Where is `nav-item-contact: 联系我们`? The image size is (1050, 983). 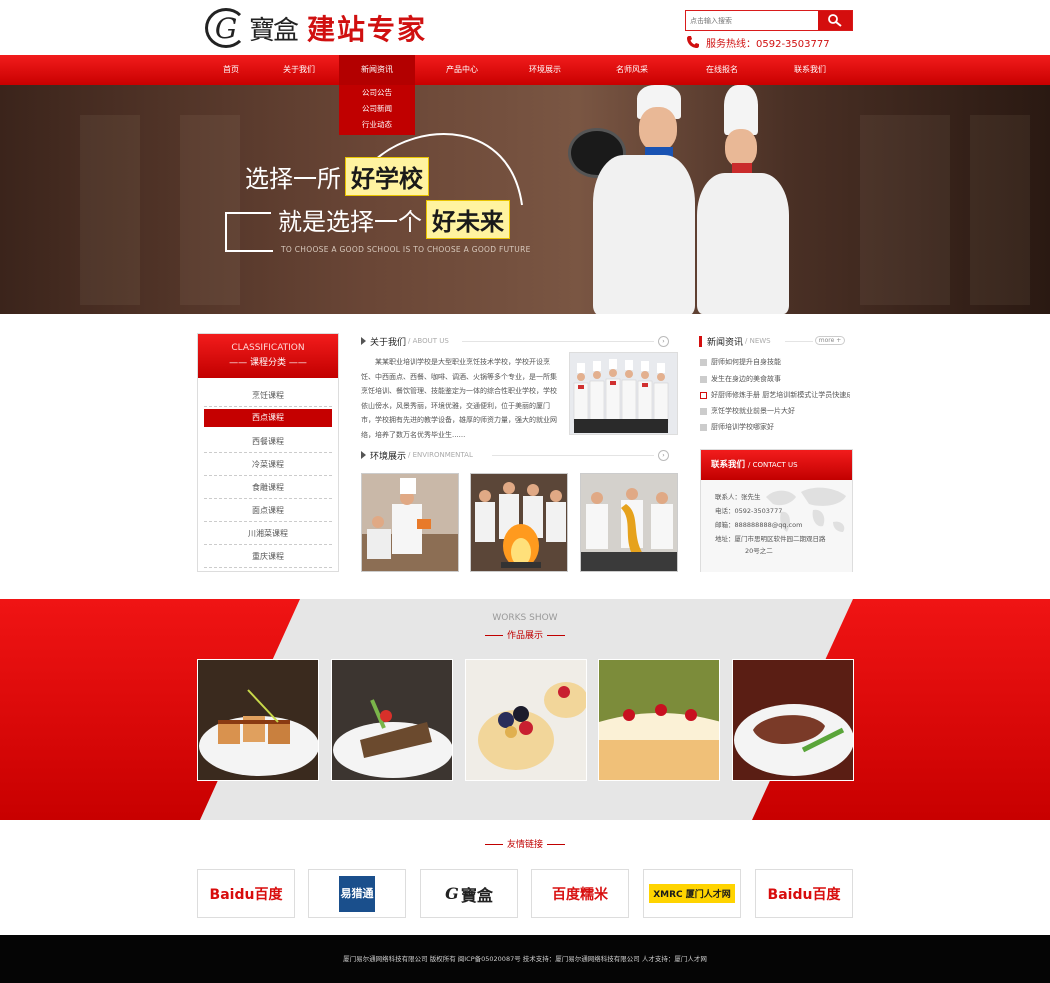 nav-item-contact: 联系我们 is located at coordinates (810, 70).